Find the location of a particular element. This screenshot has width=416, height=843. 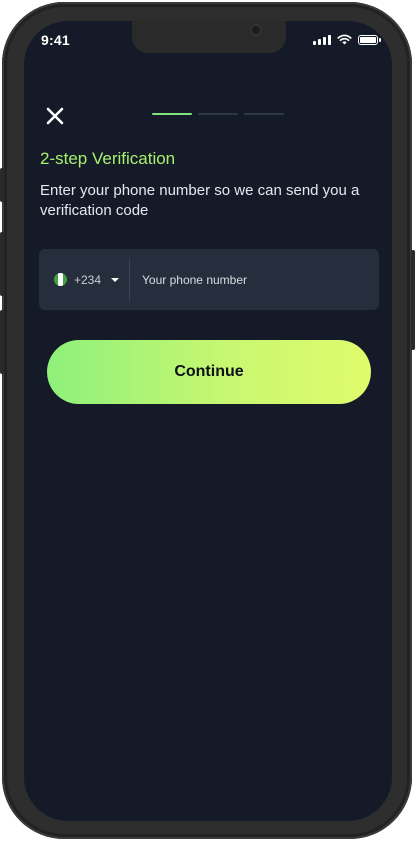

step-progress-indicator is located at coordinates (218, 114).